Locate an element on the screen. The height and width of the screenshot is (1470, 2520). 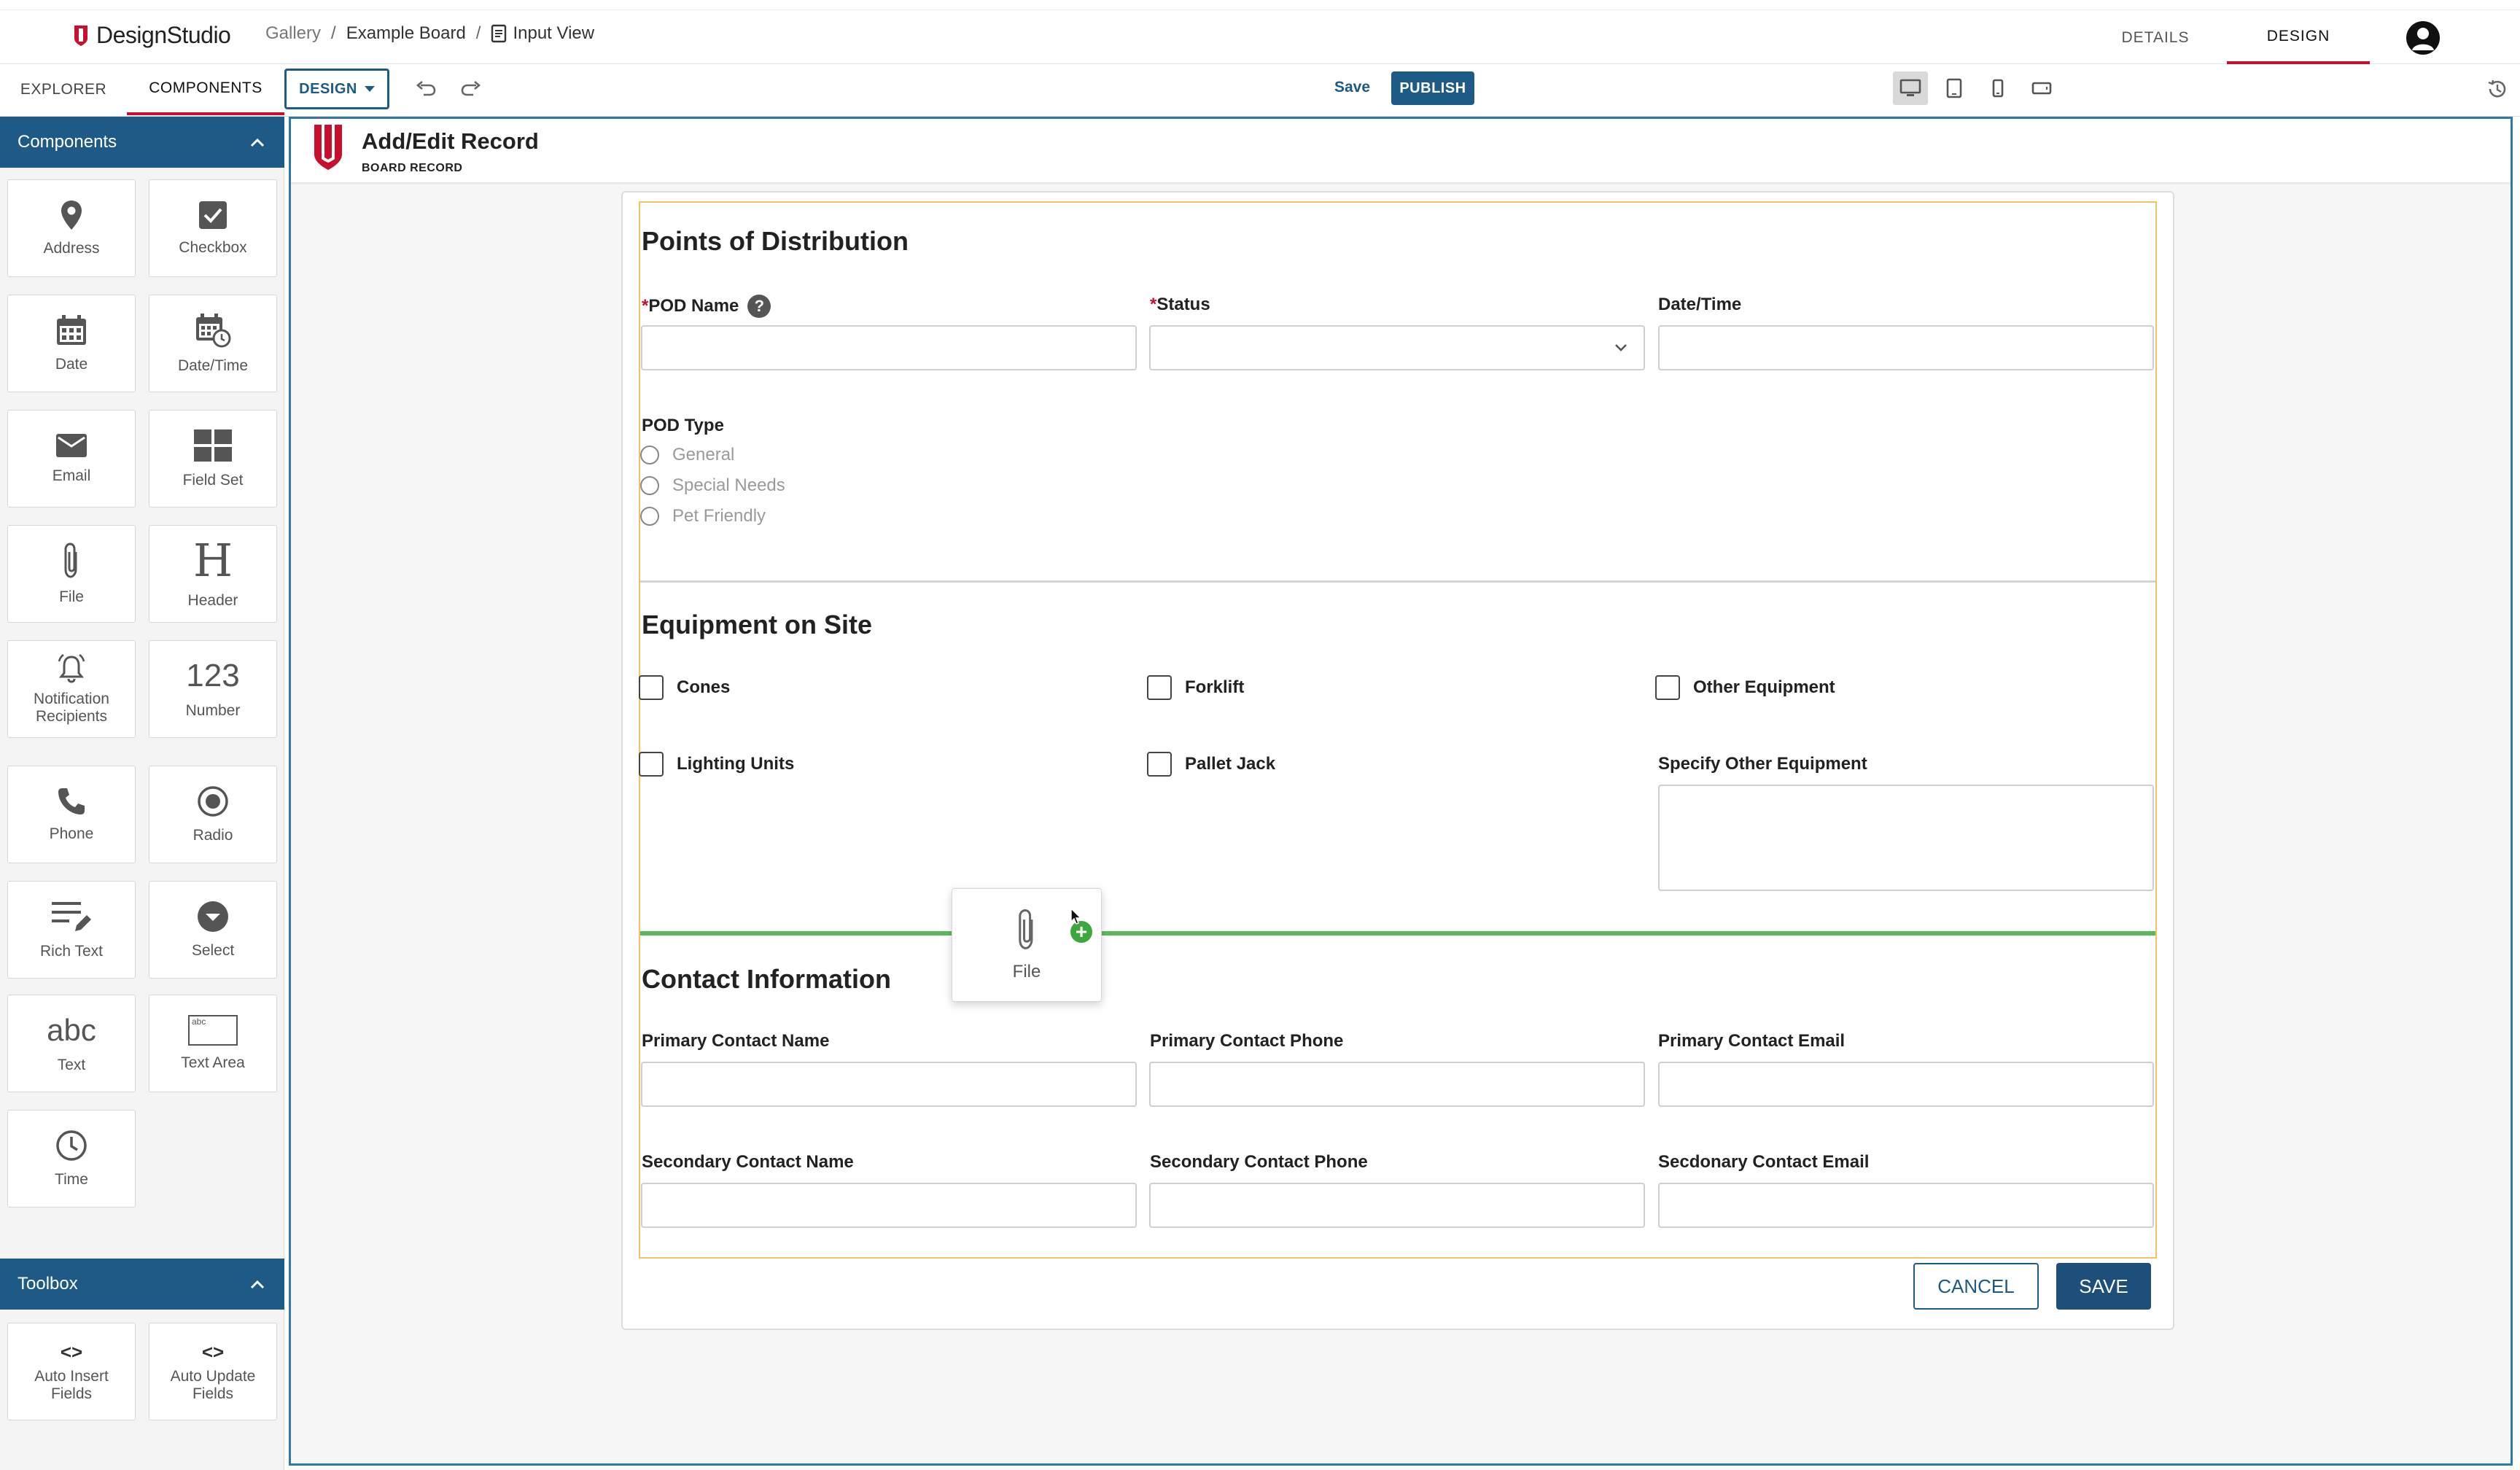
component-checkbox: Checkbox is located at coordinates (213, 228).